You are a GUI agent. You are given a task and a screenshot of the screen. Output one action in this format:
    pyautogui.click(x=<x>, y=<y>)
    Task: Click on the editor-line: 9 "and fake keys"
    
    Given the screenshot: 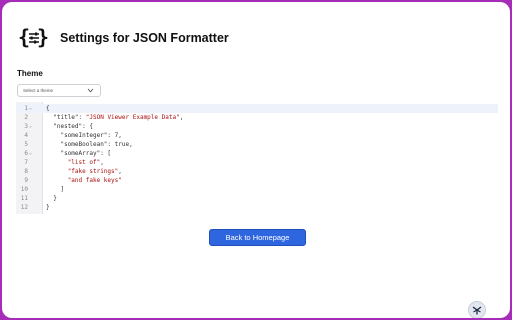 What is the action you would take?
    pyautogui.click(x=257, y=180)
    